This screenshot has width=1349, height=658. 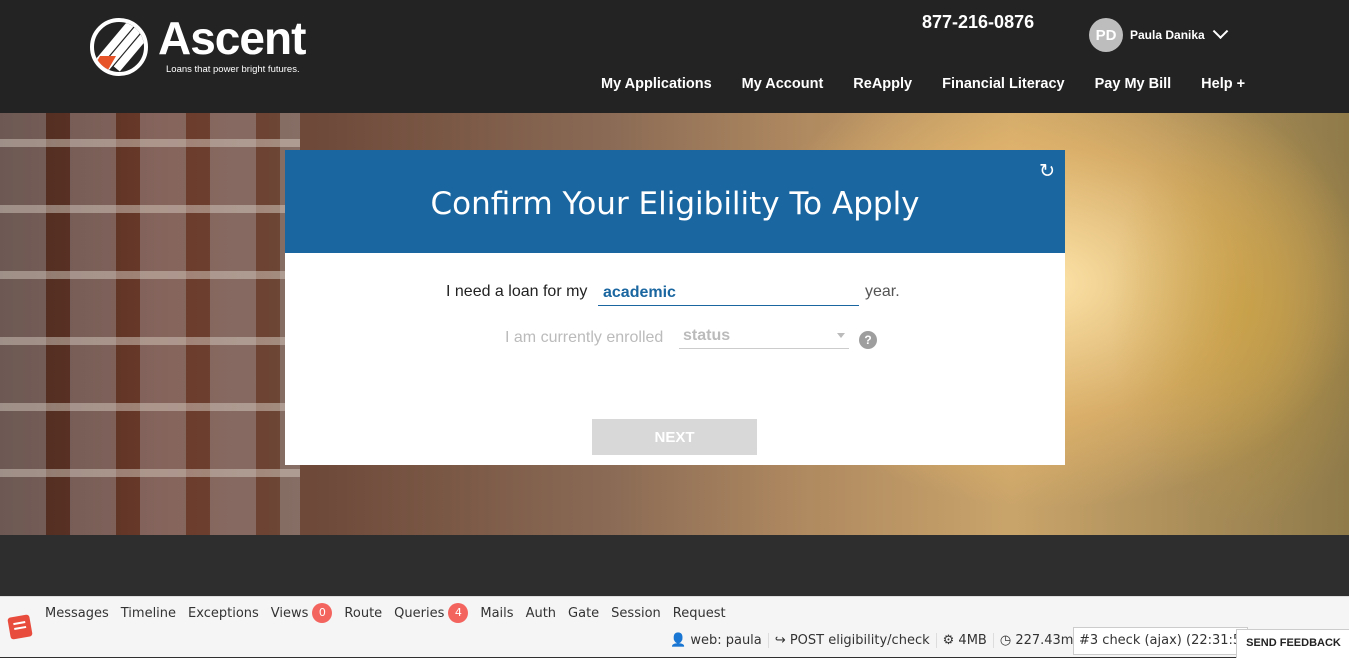 I want to click on nav-reapply: ReApply, so click(x=882, y=84).